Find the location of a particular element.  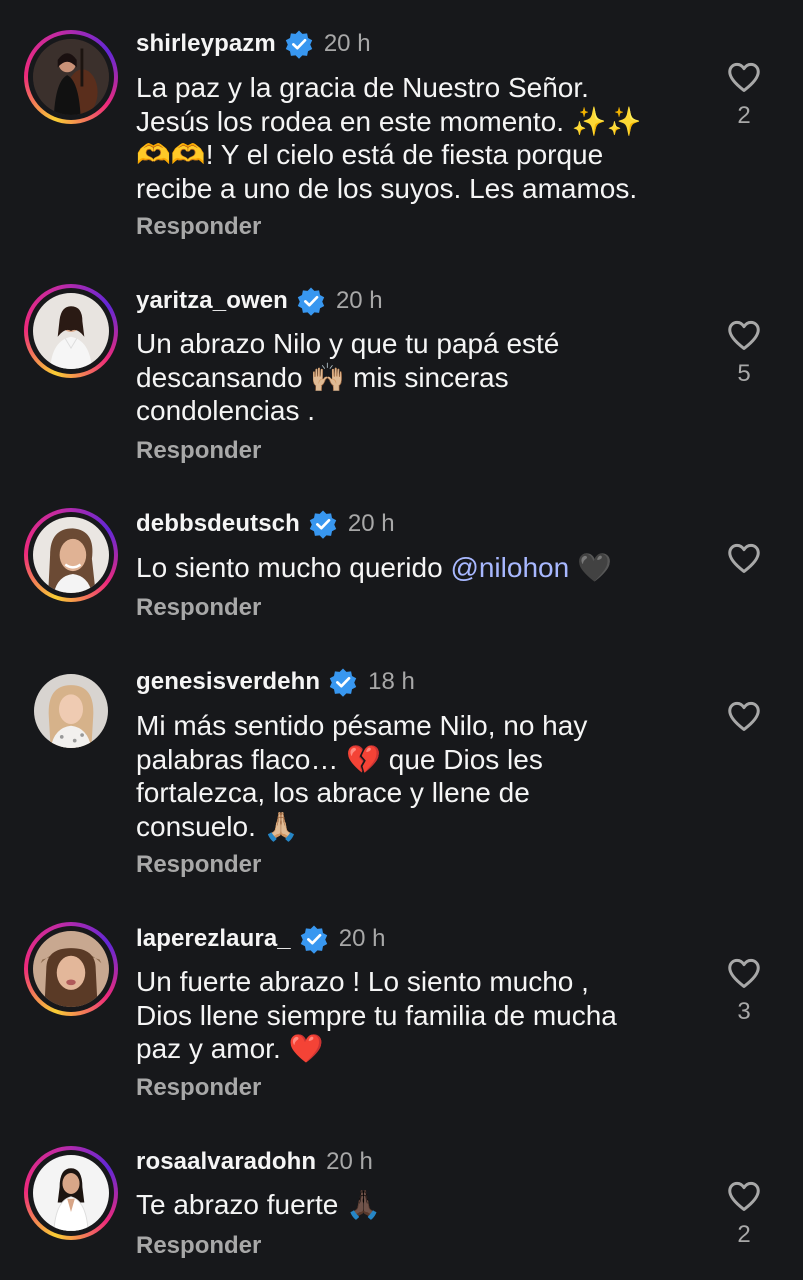

username: laperezlaura_ is located at coordinates (213, 939).